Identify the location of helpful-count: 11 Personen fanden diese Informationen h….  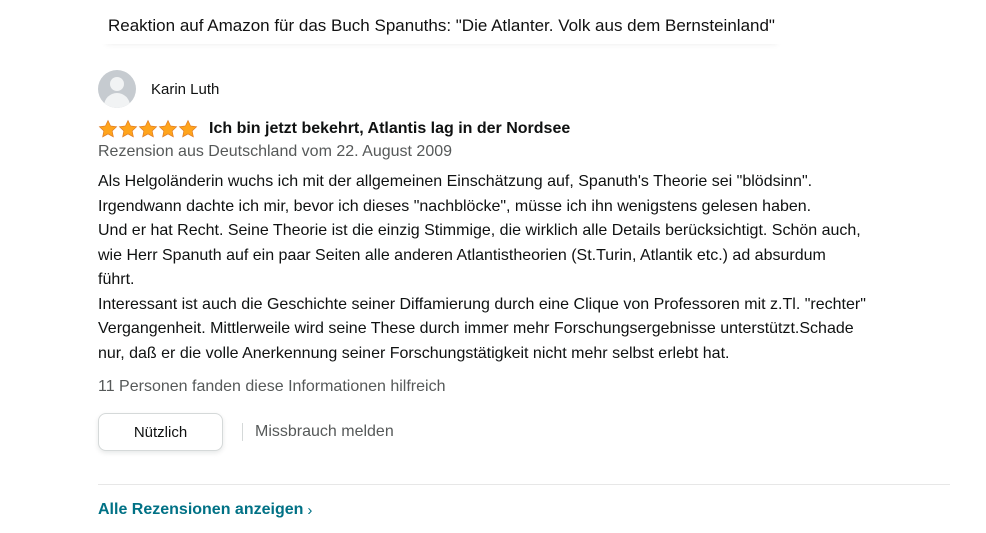
(272, 386).